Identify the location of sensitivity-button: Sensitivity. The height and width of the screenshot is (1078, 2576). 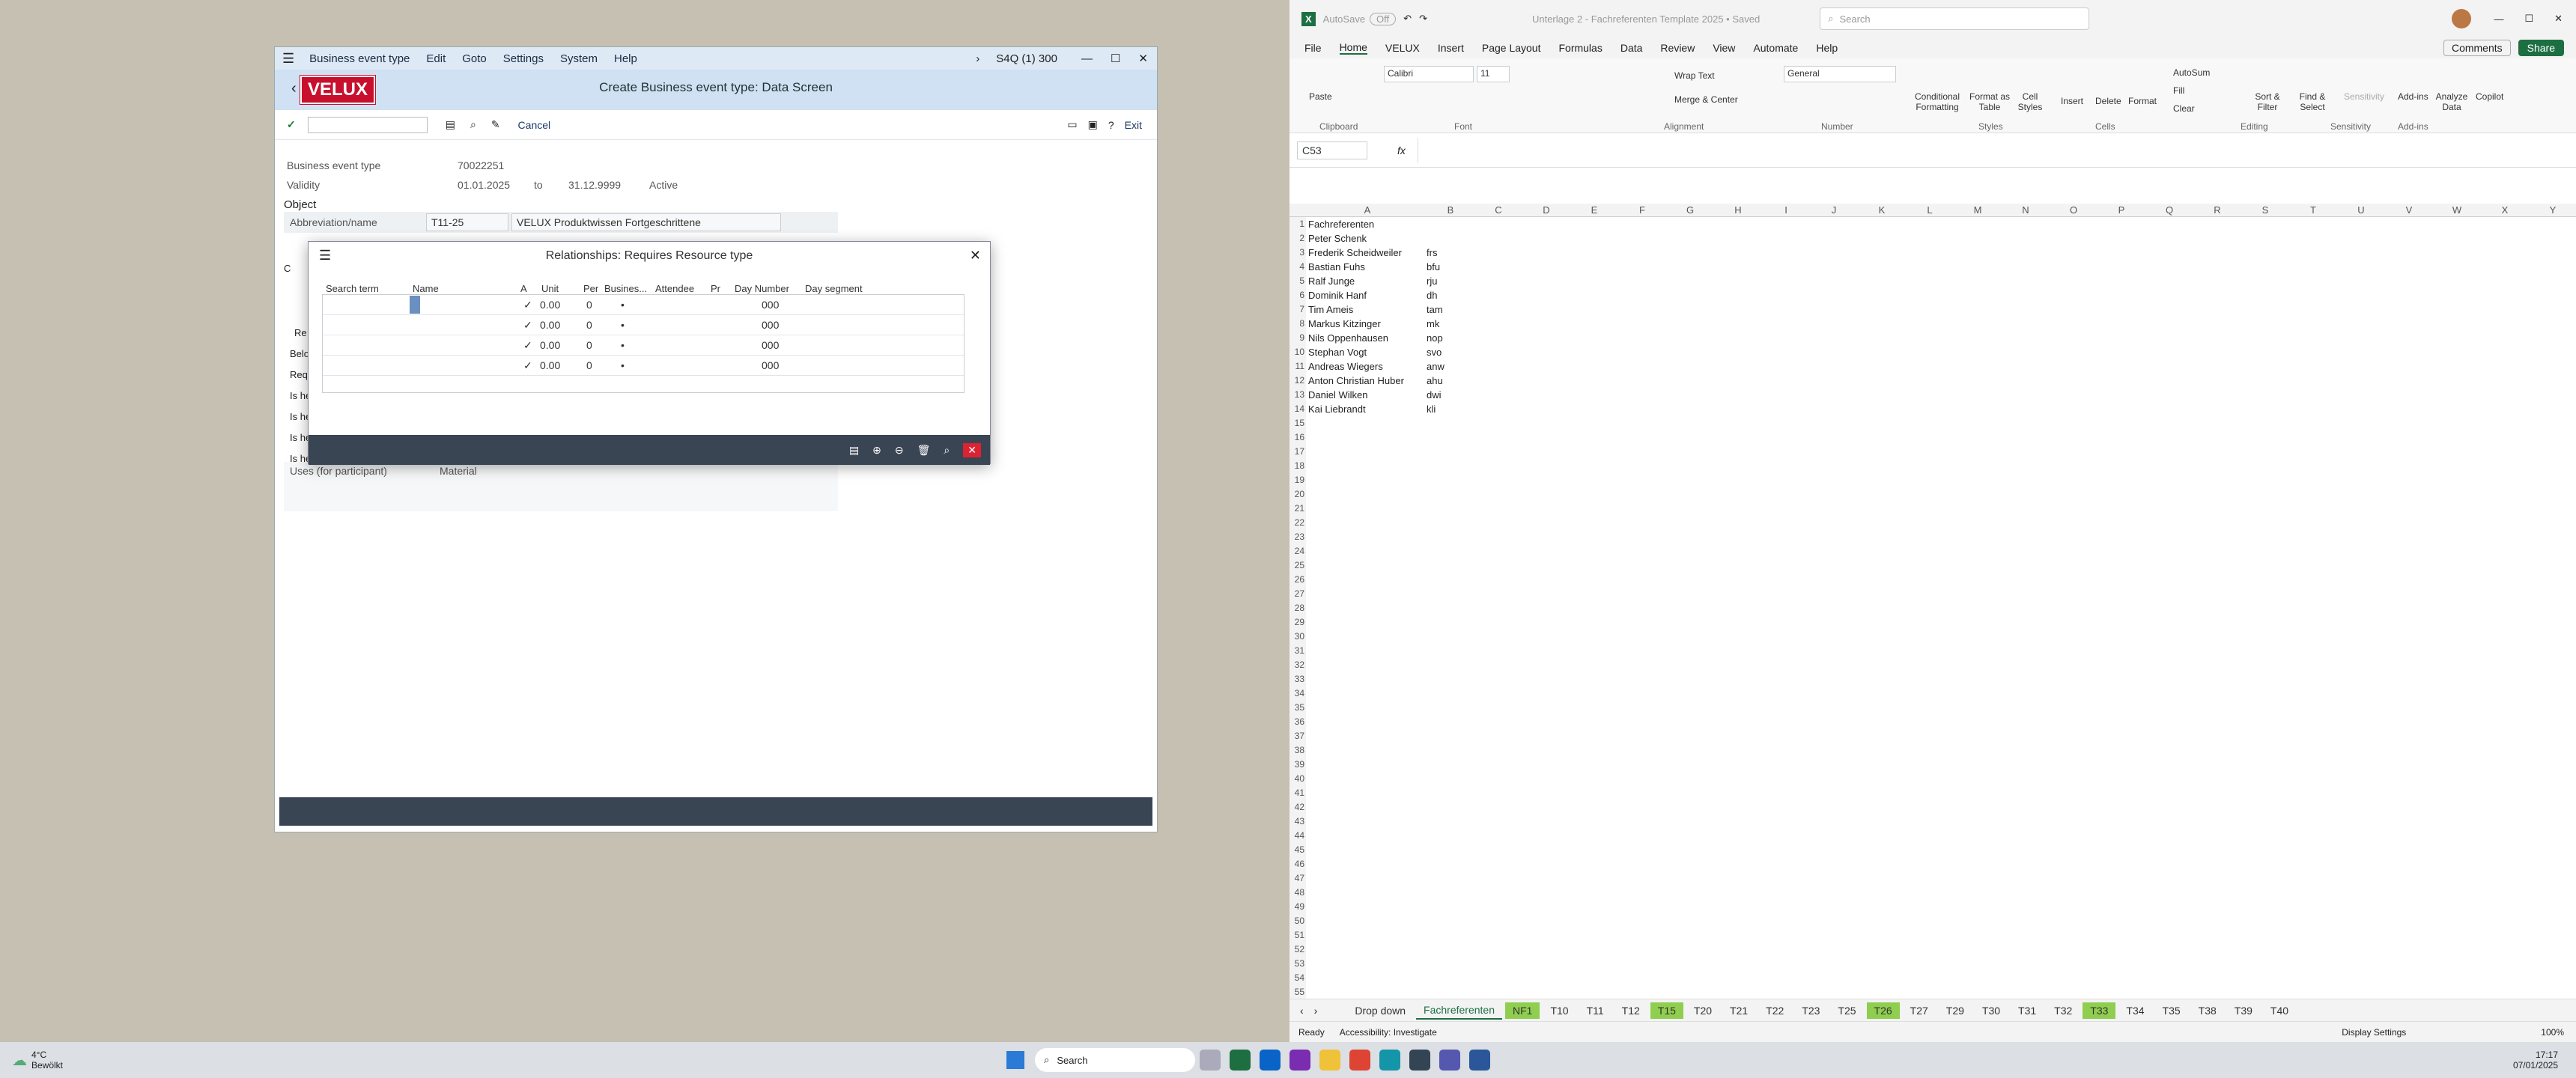
(2364, 96).